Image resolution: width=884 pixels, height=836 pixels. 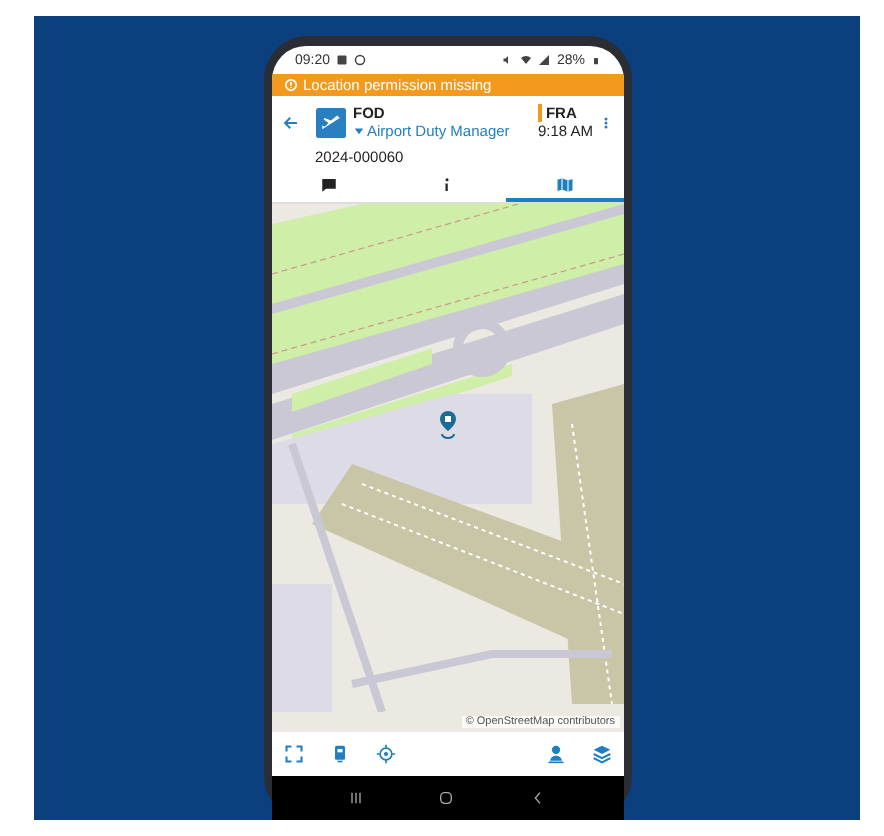 What do you see at coordinates (290, 122) in the screenshot?
I see `back-arrow-icon` at bounding box center [290, 122].